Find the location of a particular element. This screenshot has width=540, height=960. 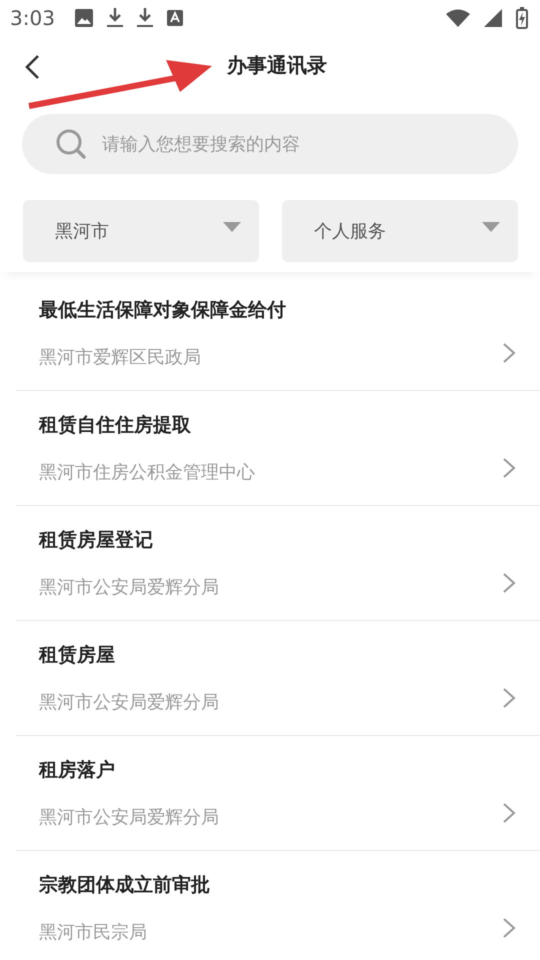

battery-icon is located at coordinates (522, 18).